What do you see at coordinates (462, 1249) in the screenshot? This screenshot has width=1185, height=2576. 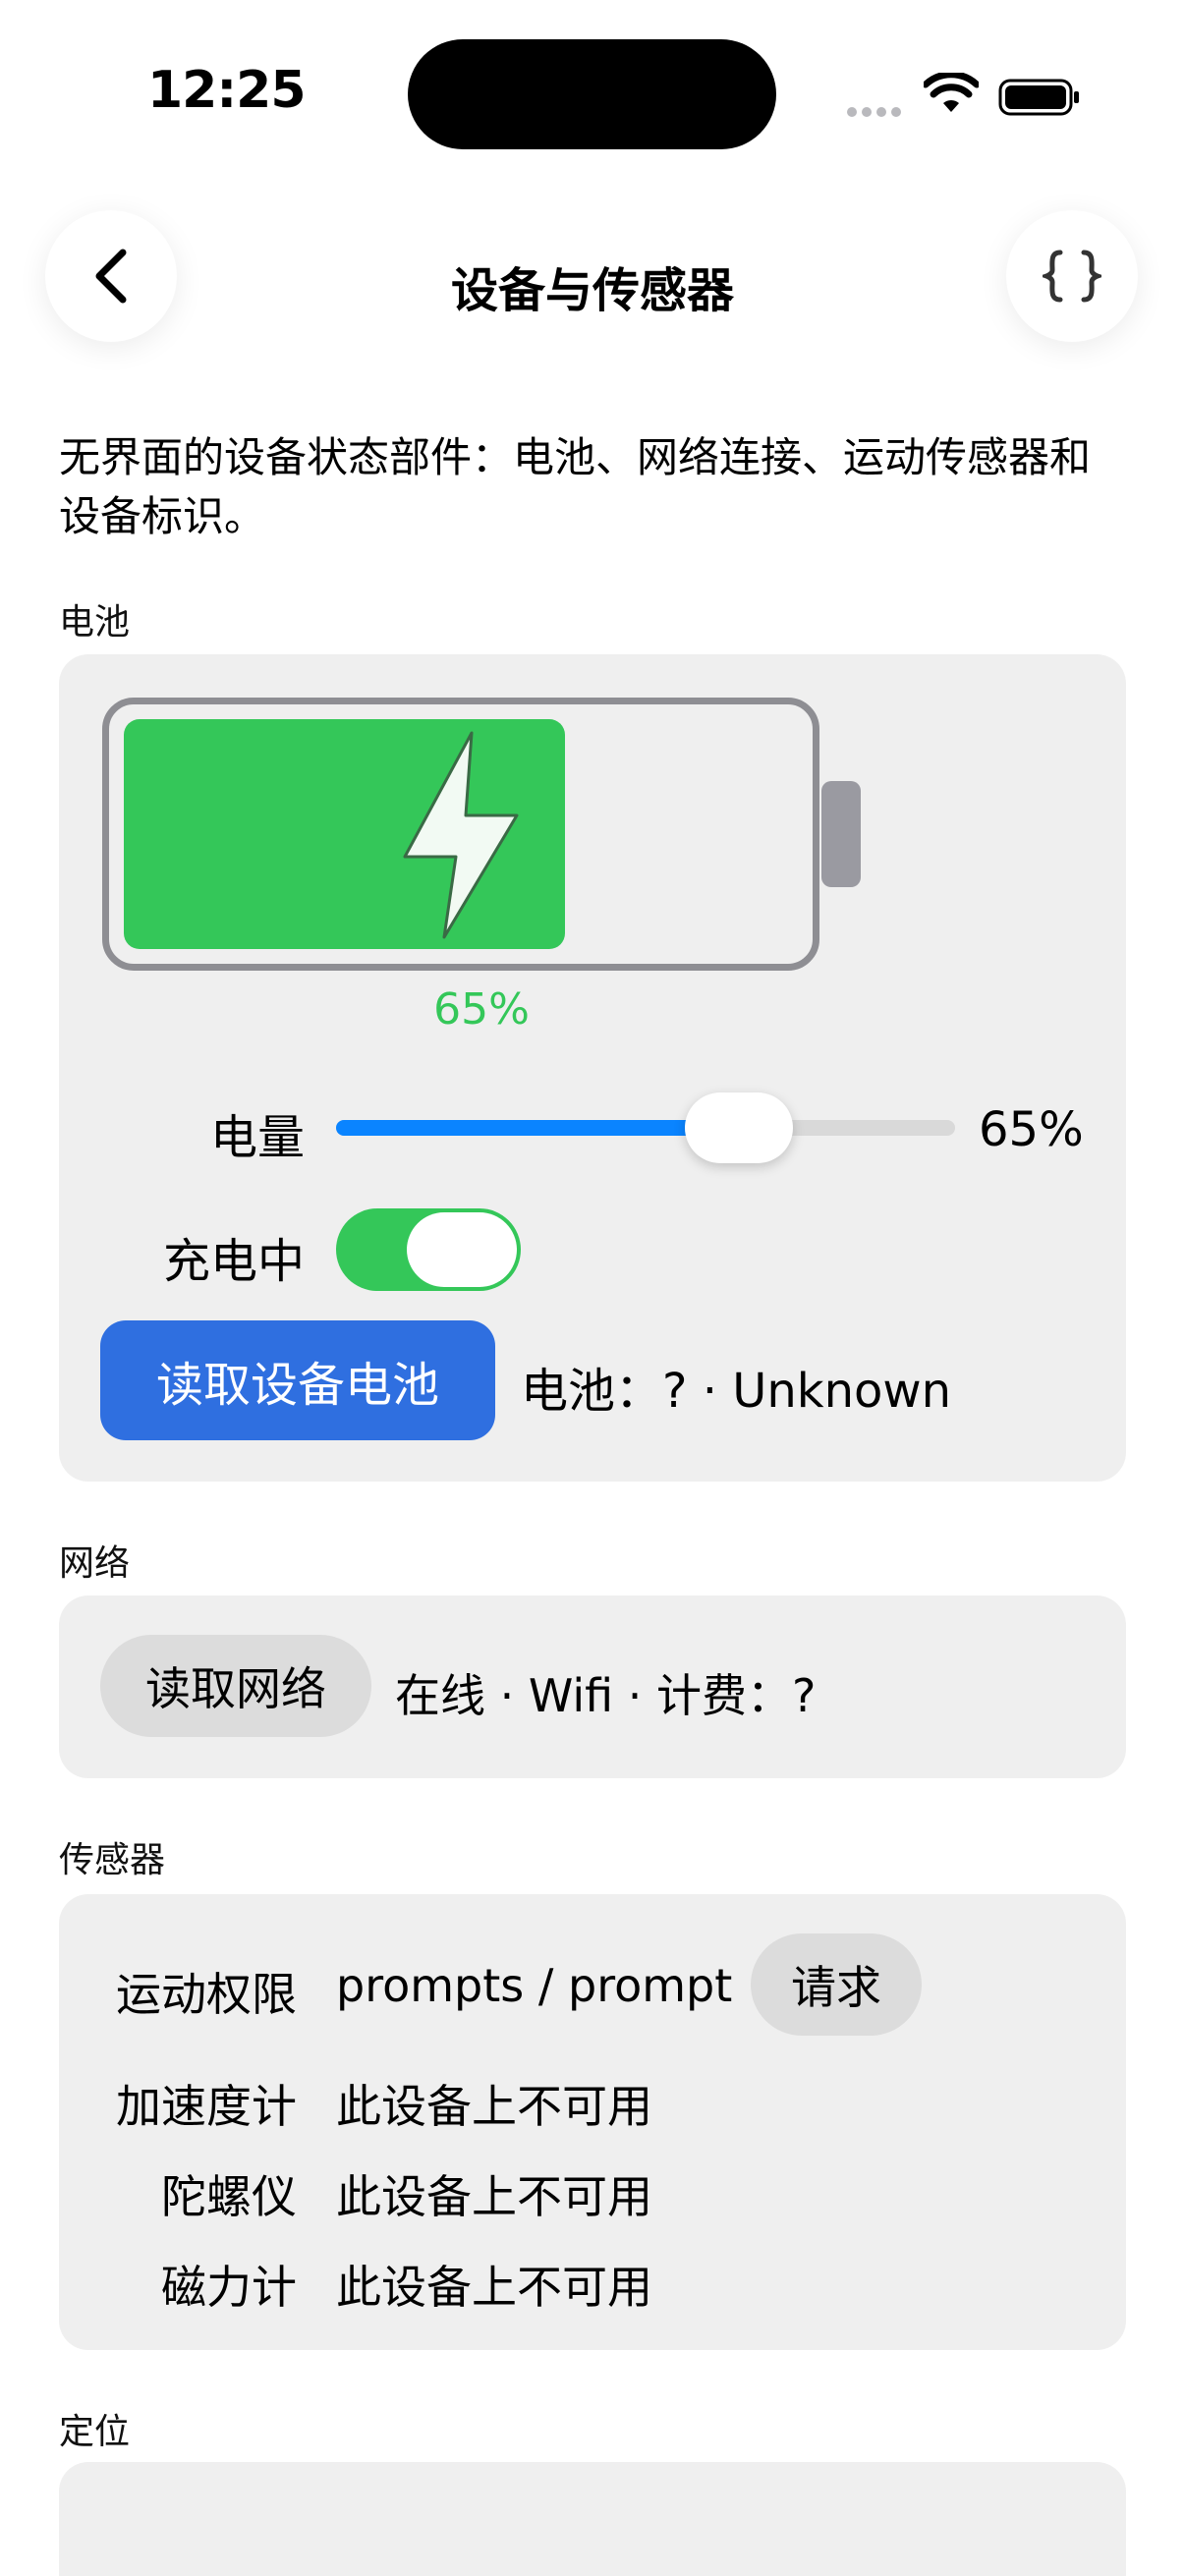 I see `charging-toggle-knob` at bounding box center [462, 1249].